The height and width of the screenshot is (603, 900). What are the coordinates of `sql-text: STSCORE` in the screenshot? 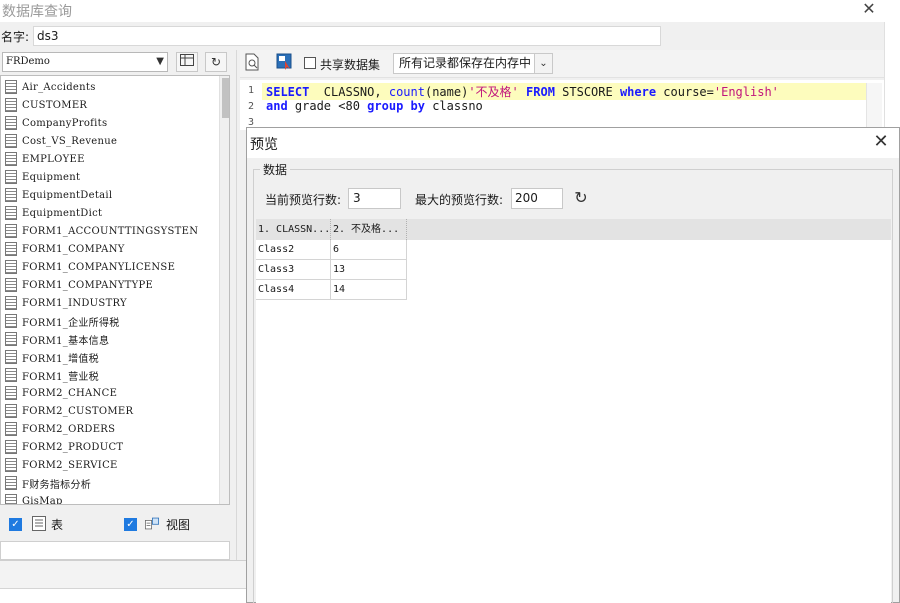 It's located at (587, 92).